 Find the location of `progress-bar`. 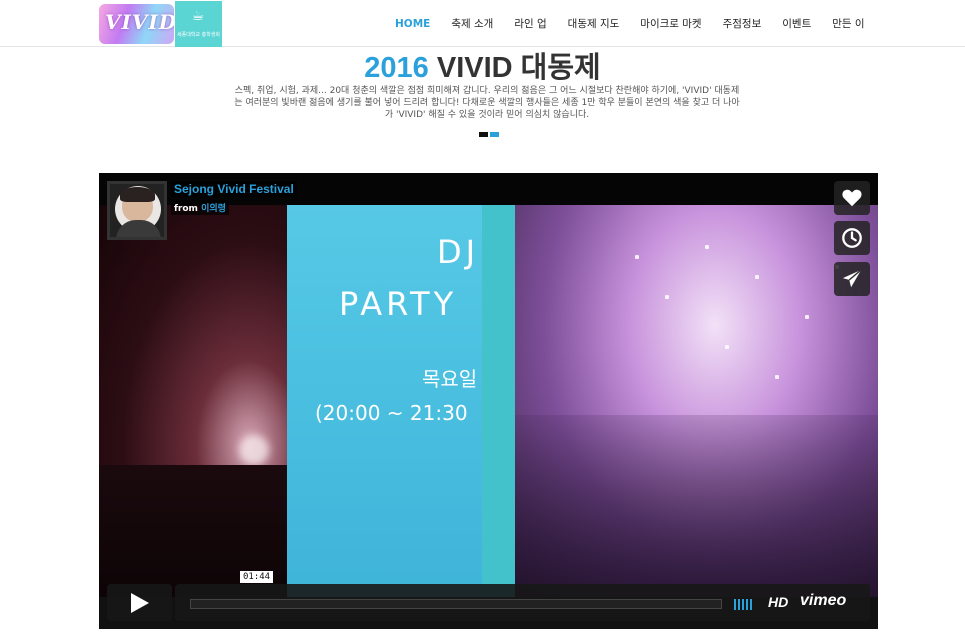

progress-bar is located at coordinates (456, 604).